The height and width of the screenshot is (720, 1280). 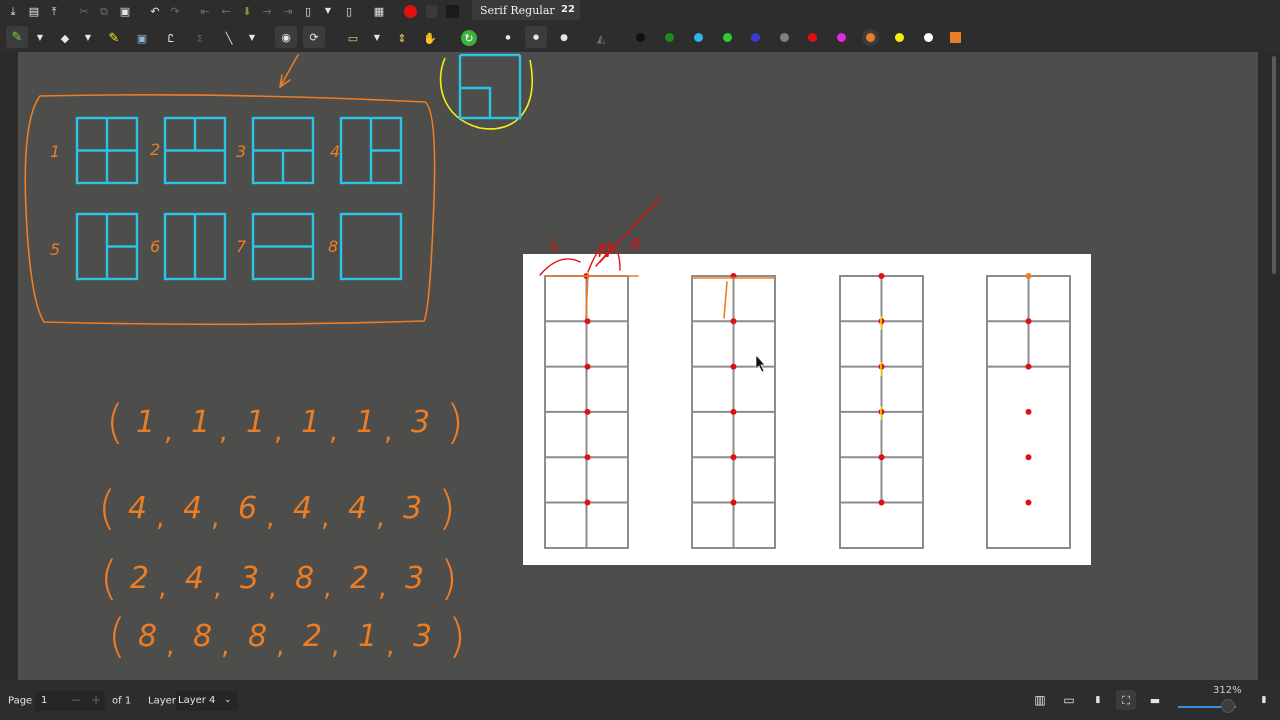 I want to click on page-spinner: 1 − +, so click(x=70, y=701).